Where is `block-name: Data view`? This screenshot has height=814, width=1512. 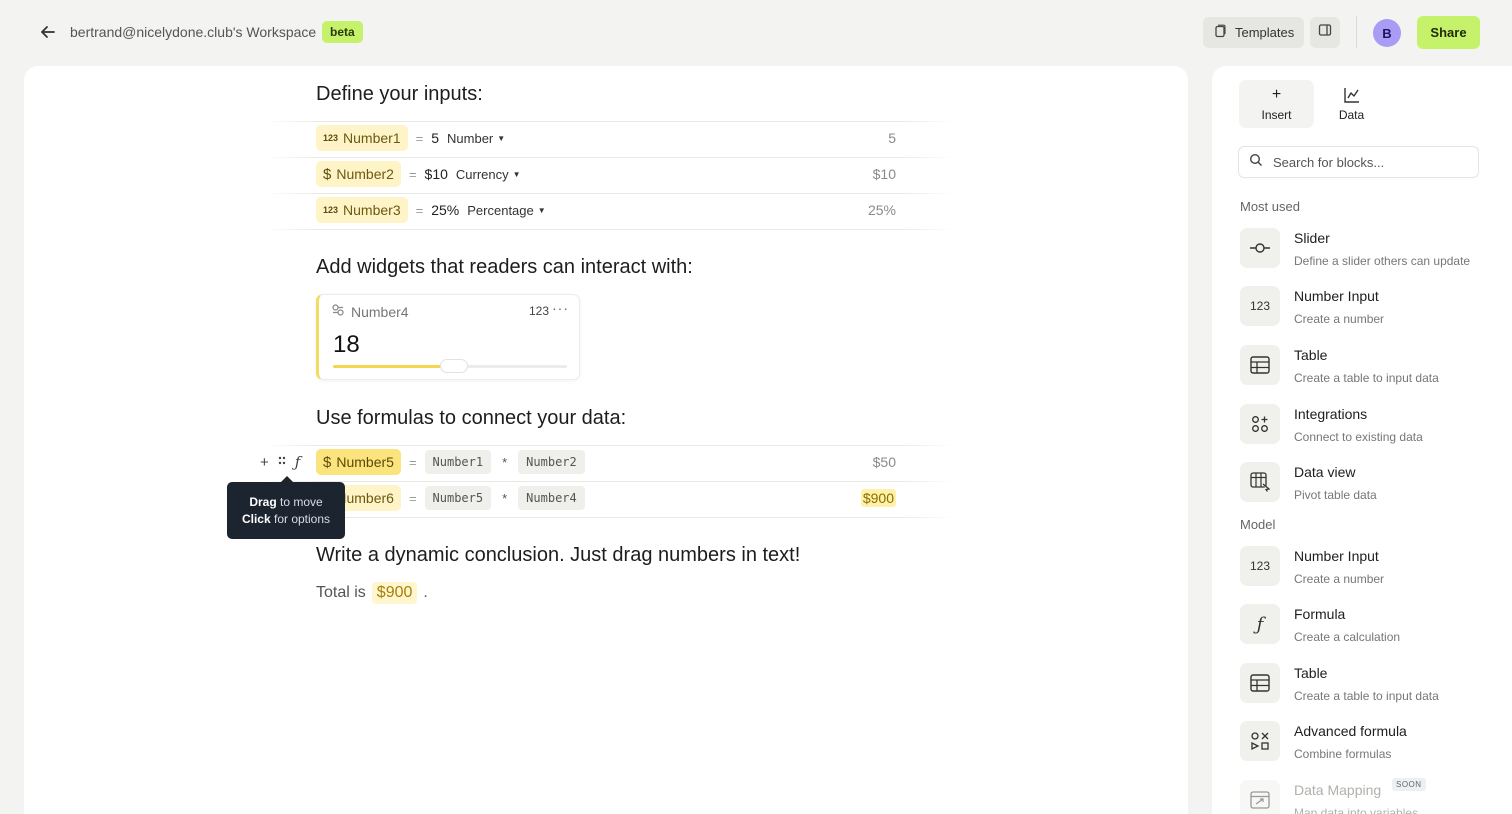
block-name: Data view is located at coordinates (1325, 472).